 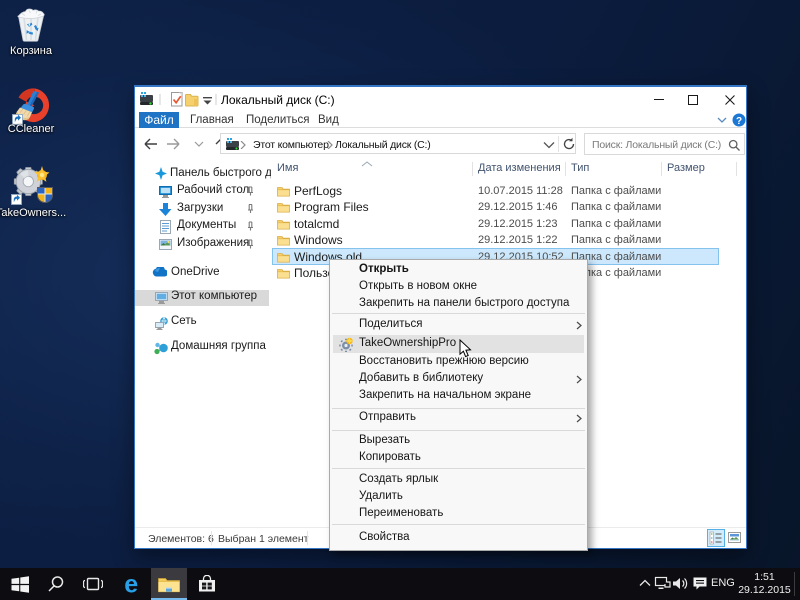 I want to click on svg-text: e, so click(x=131, y=584).